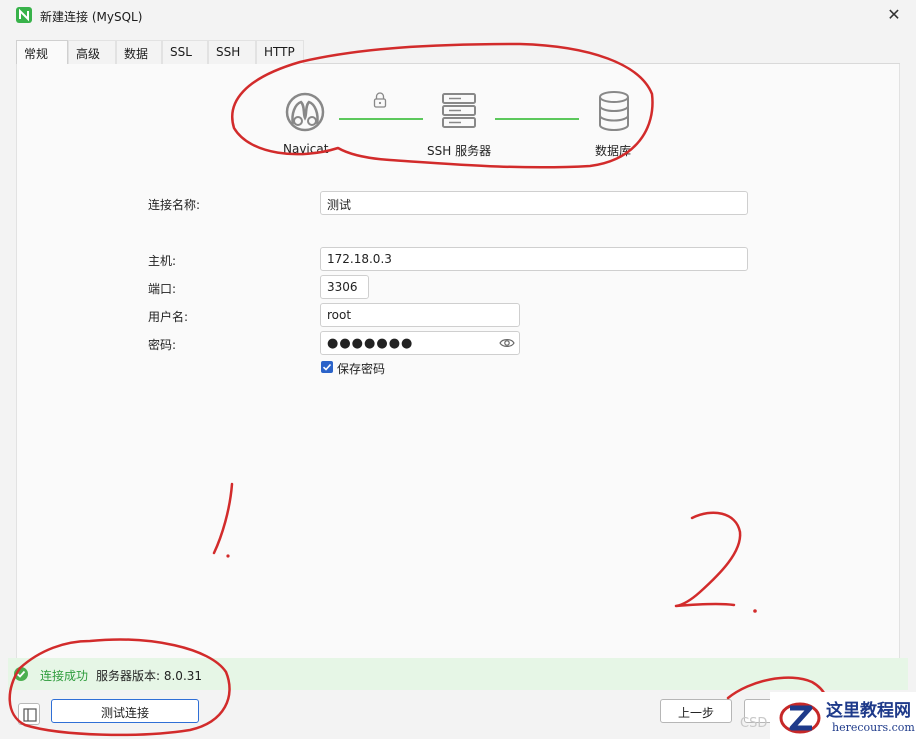  What do you see at coordinates (381, 119) in the screenshot?
I see `connection-line-left` at bounding box center [381, 119].